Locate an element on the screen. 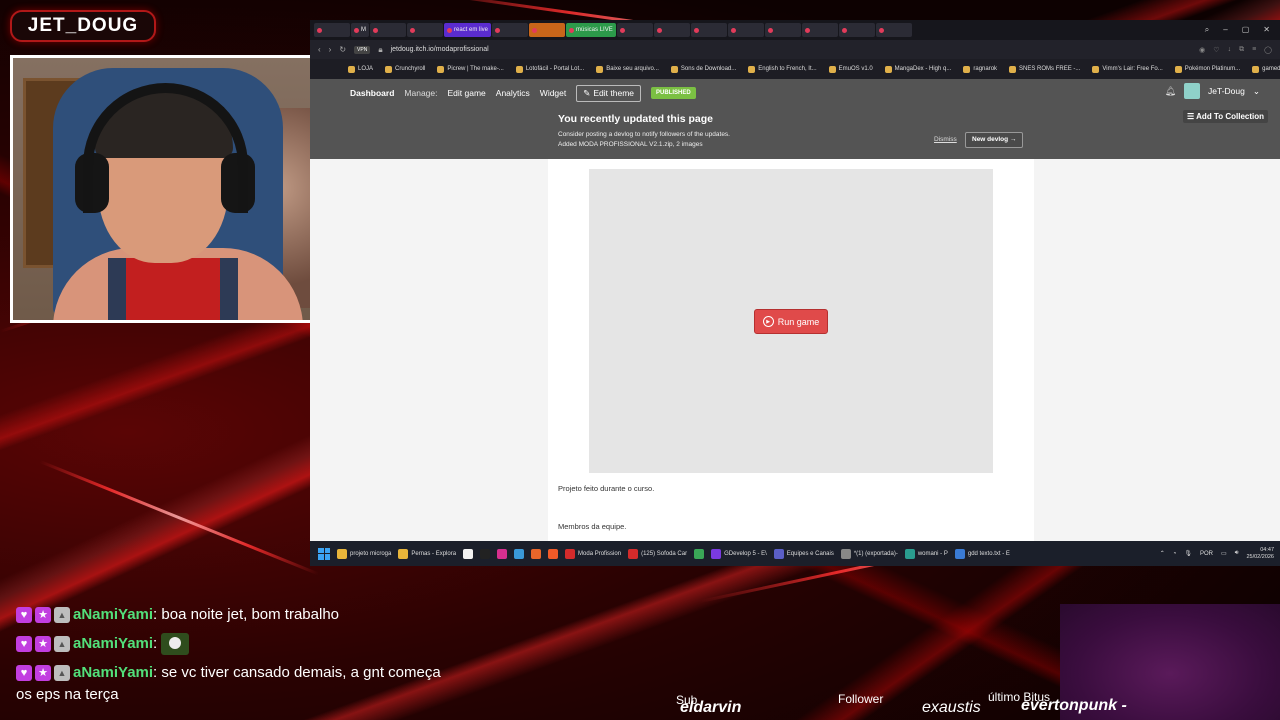 Image resolution: width=1280 pixels, height=720 pixels. user-menu: 🔔︎ JeT-Doug ⌄ is located at coordinates (1212, 91).